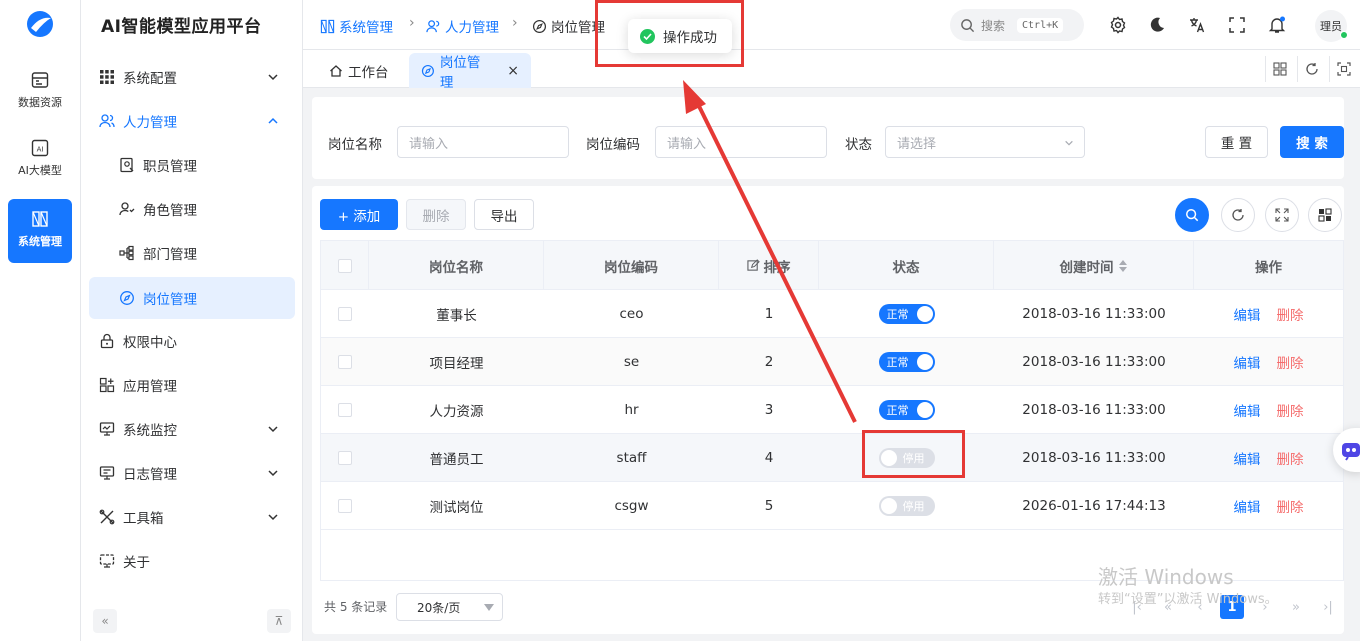 This screenshot has height=641, width=1360. Describe the element at coordinates (344, 265) in the screenshot. I see `select-all-checkbox` at that location.